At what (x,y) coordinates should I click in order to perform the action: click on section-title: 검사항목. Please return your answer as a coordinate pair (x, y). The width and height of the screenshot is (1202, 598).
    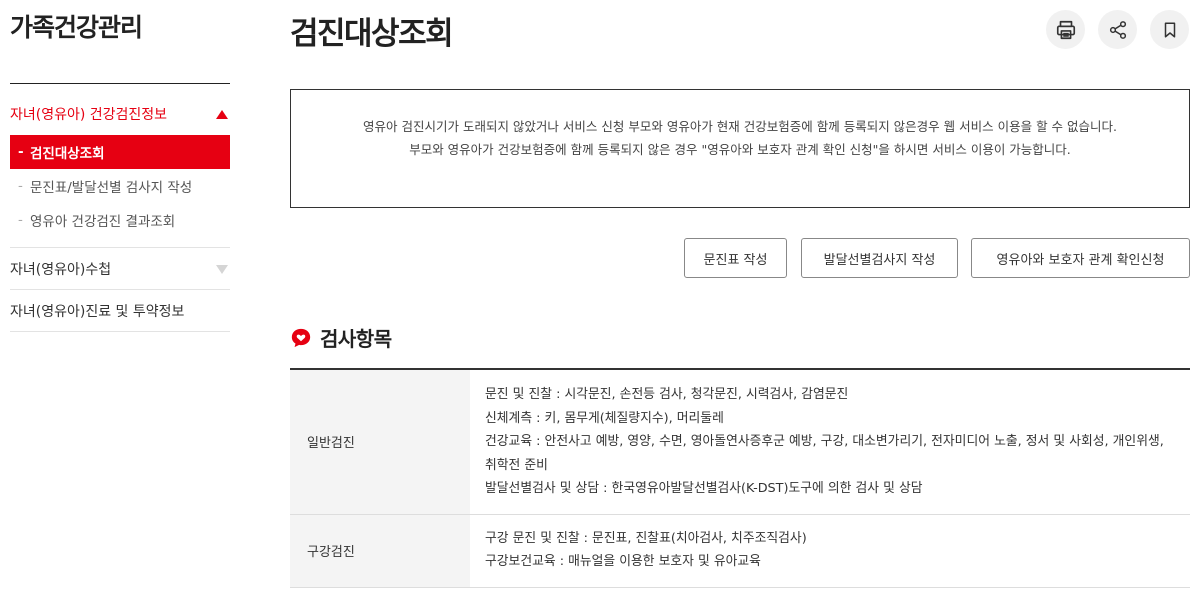
    Looking at the image, I should click on (356, 339).